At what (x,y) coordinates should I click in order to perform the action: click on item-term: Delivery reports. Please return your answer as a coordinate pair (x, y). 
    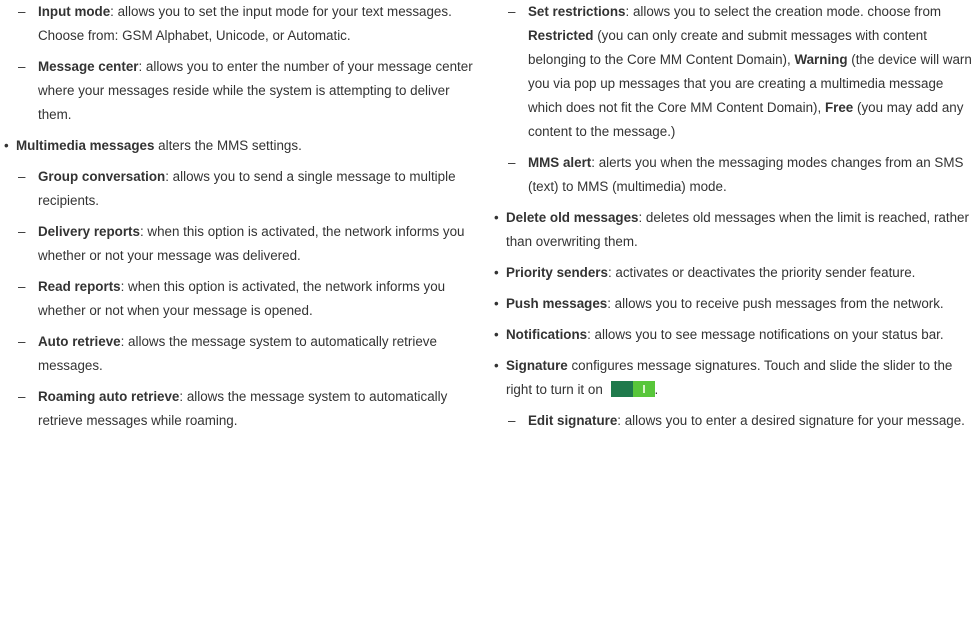
    Looking at the image, I should click on (89, 231).